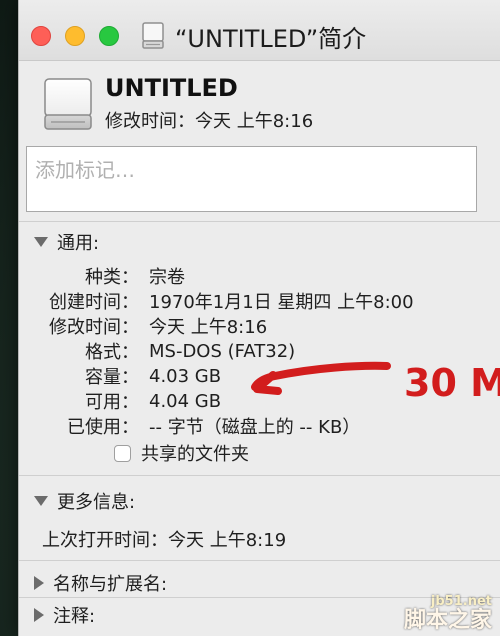 The height and width of the screenshot is (636, 500). I want to click on info-row-kind: 种类： 宗卷, so click(113, 276).